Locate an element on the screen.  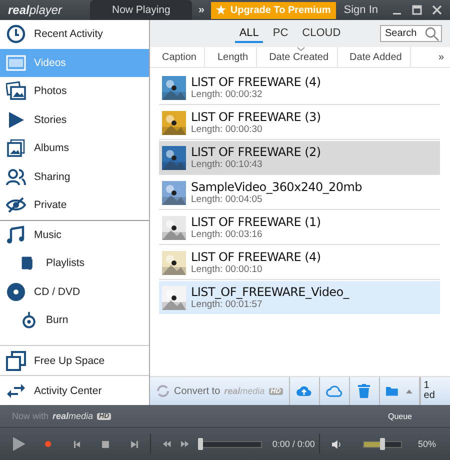
photos-icon is located at coordinates (16, 91).